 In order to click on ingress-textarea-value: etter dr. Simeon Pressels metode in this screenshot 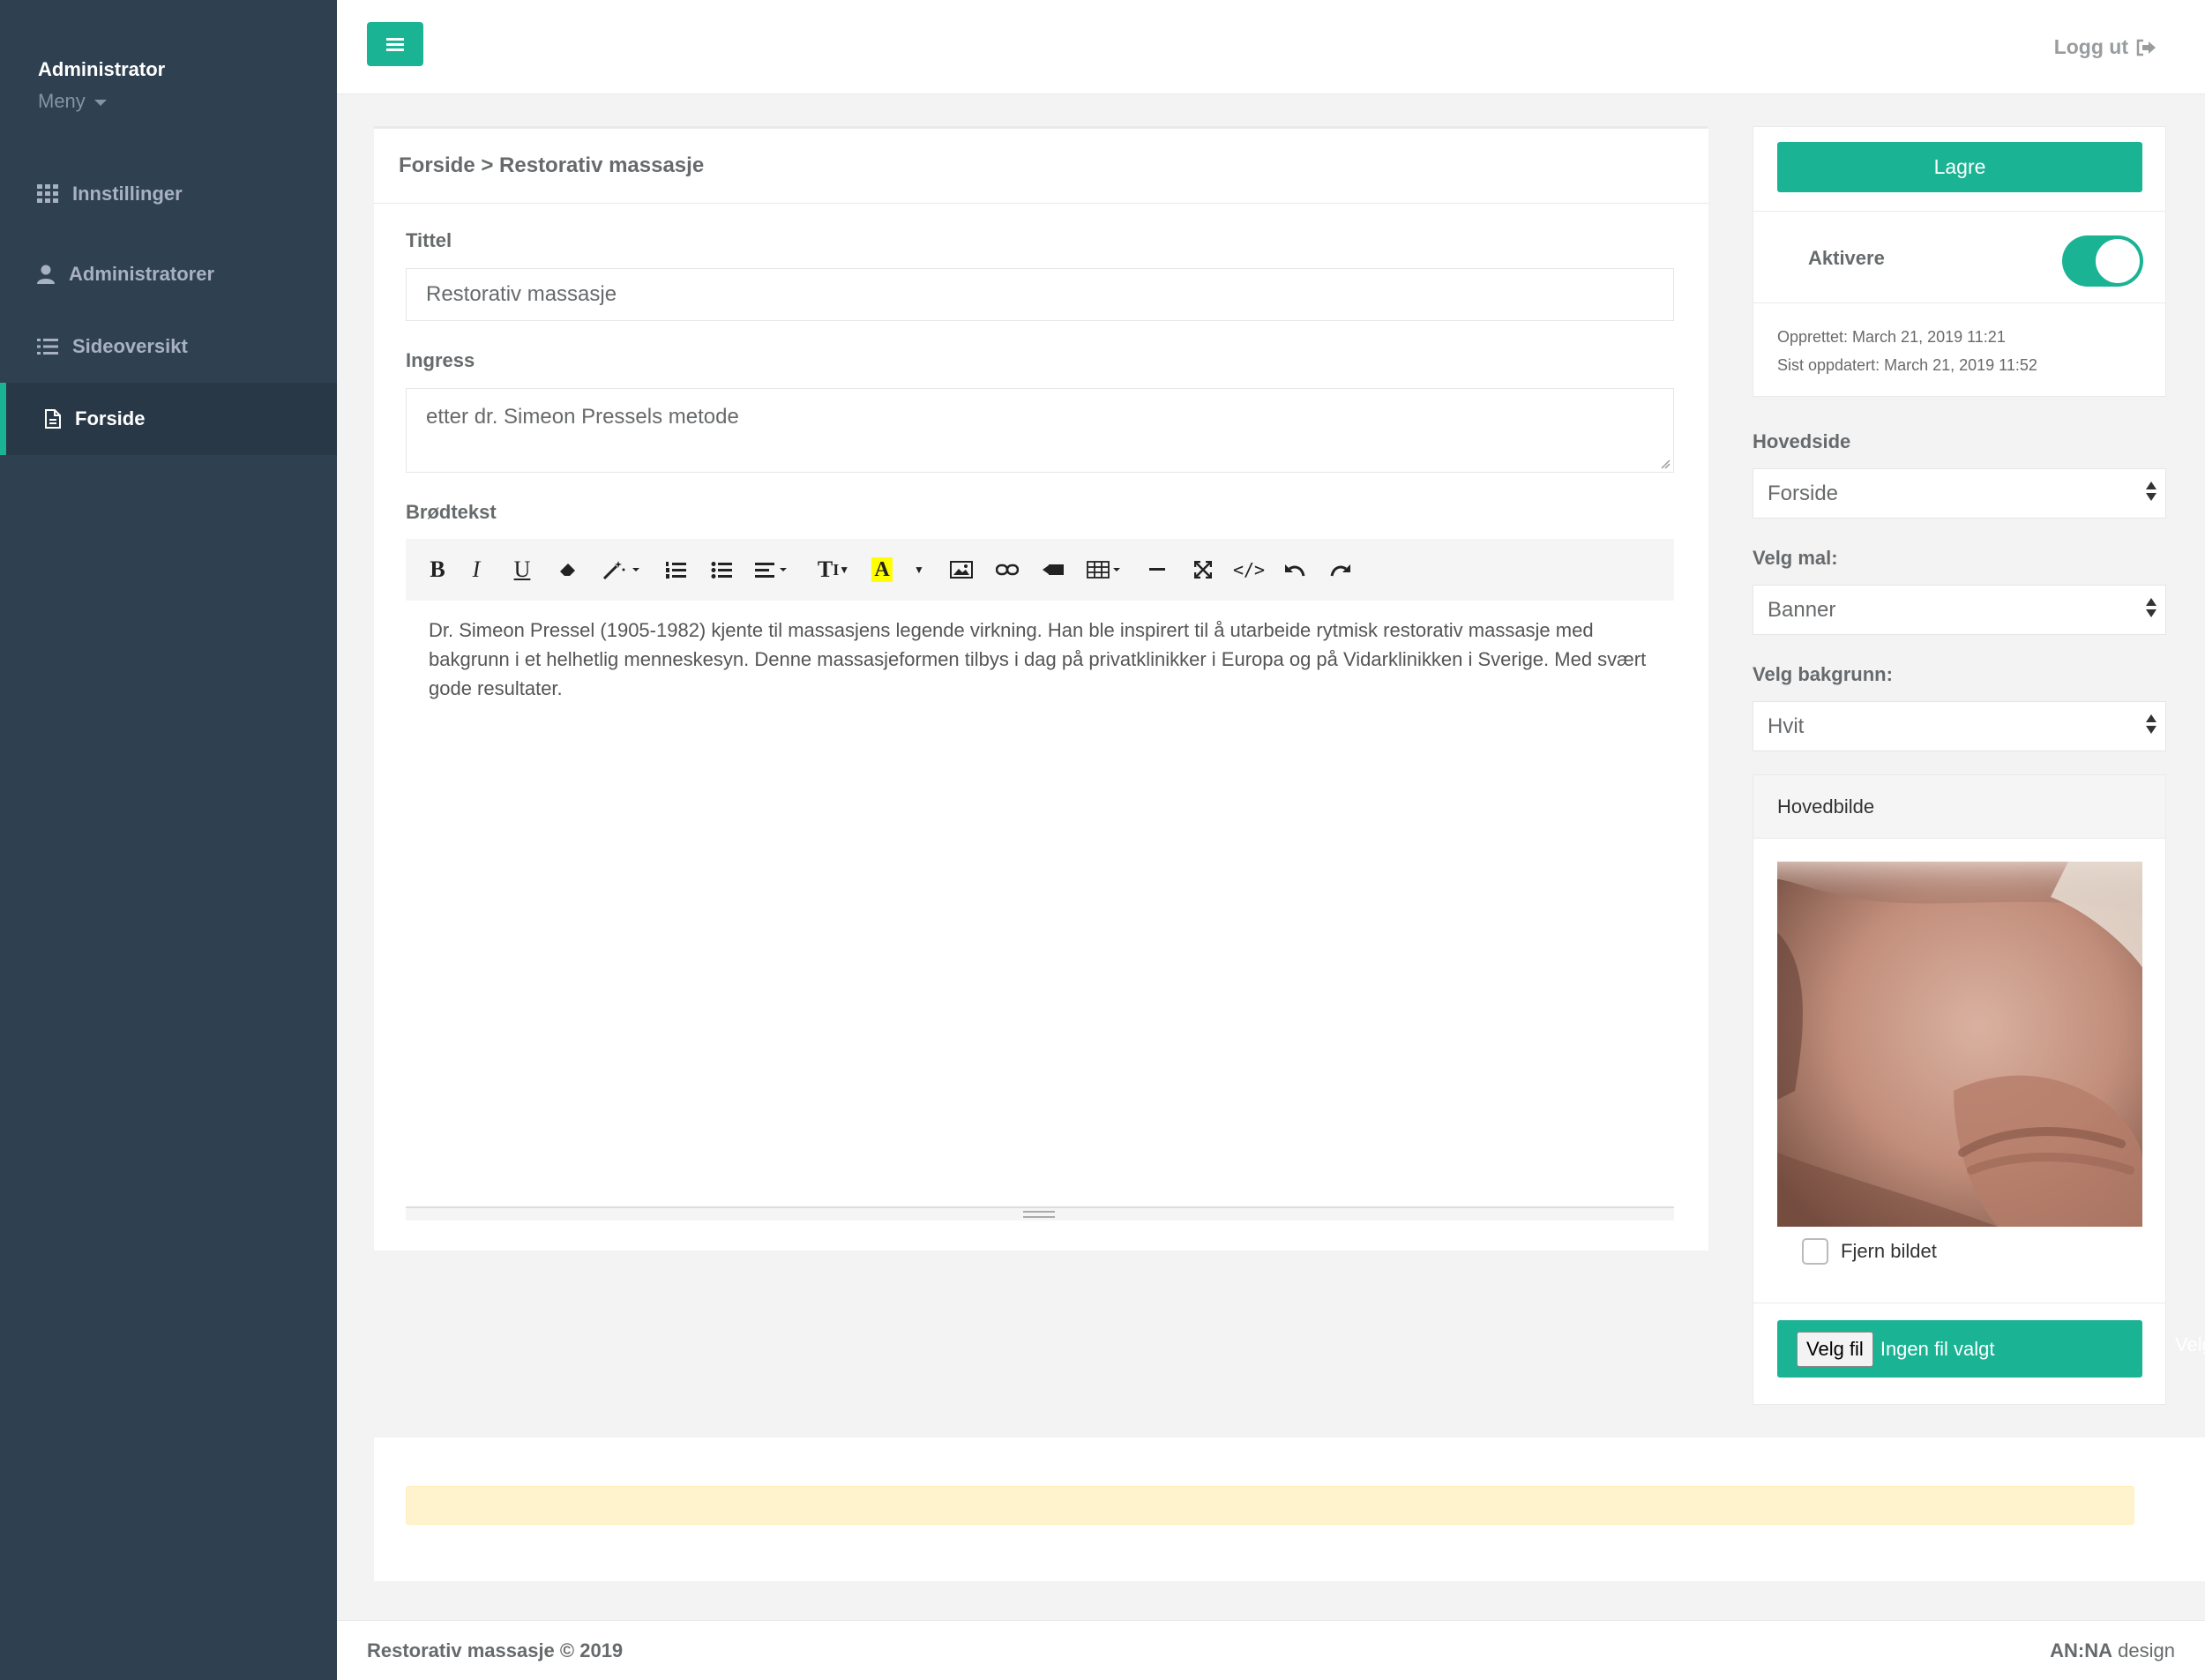, I will do `click(582, 417)`.